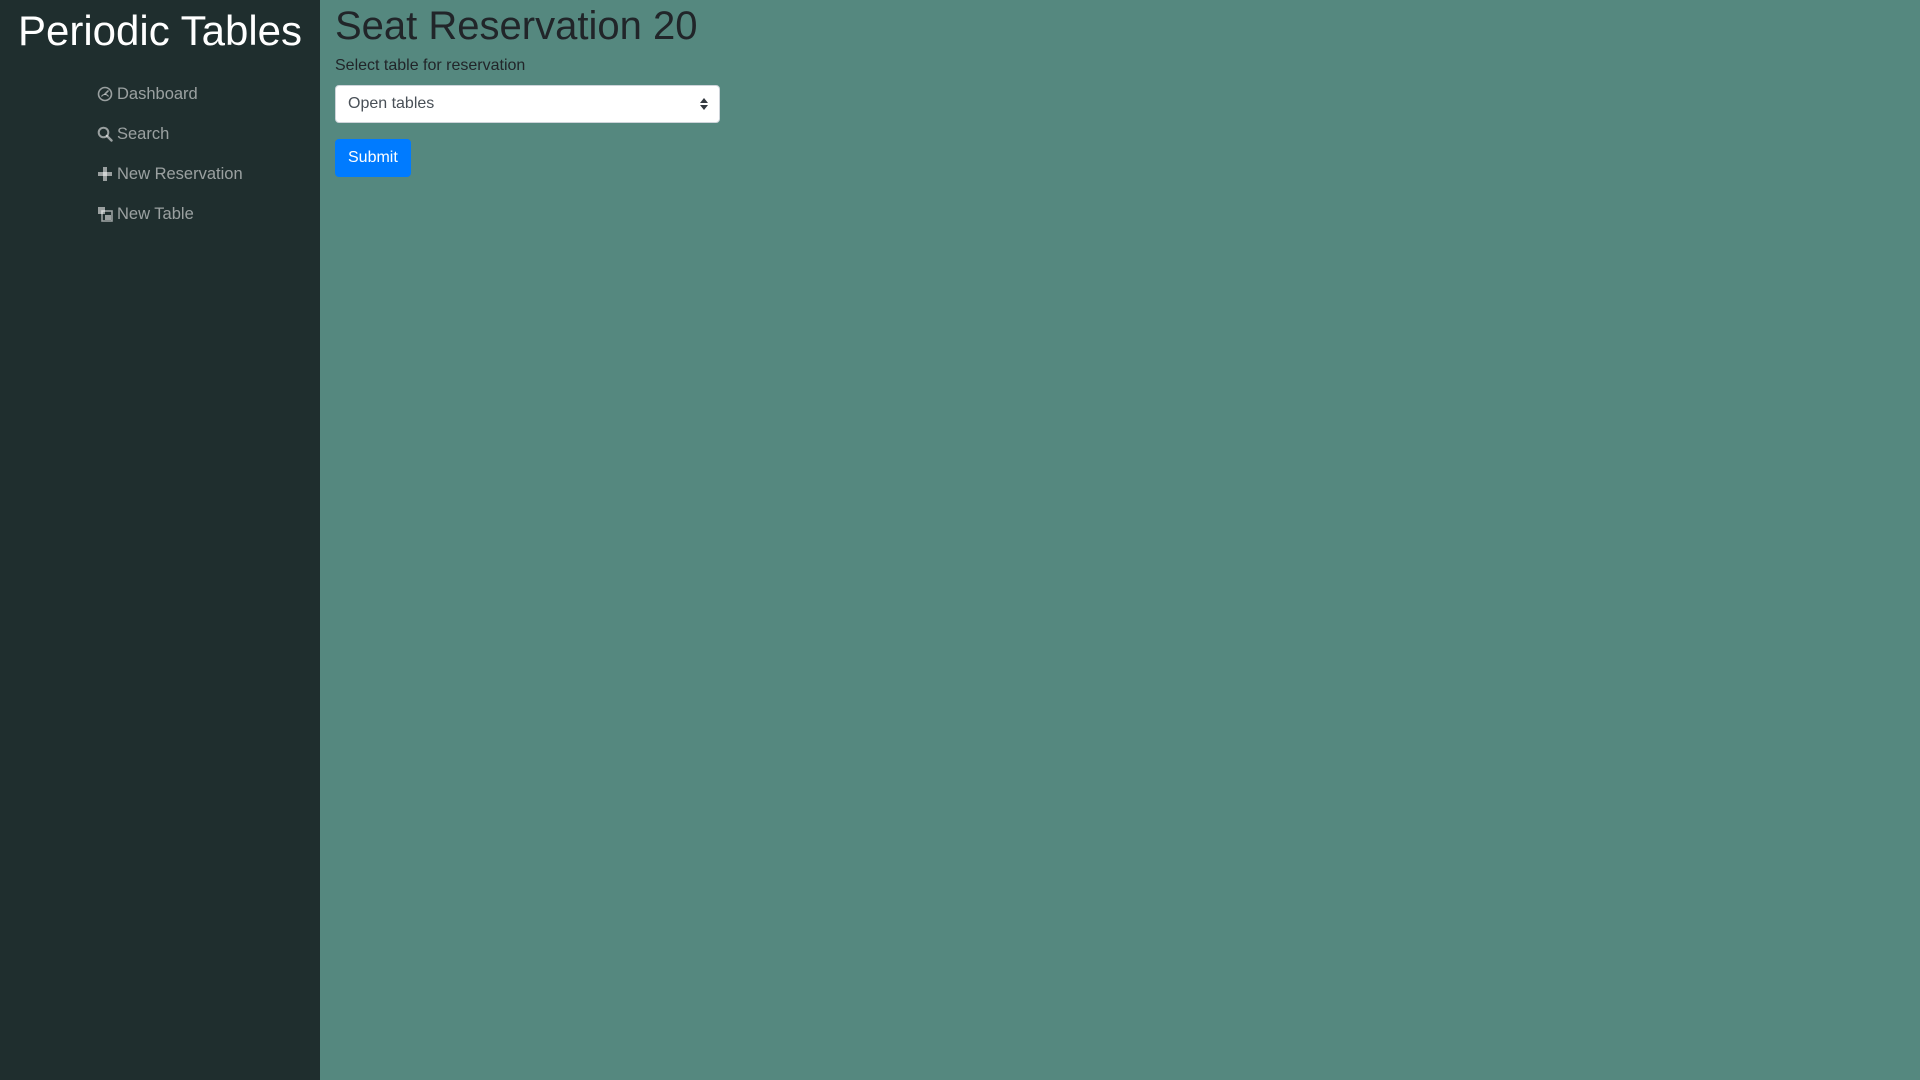 This screenshot has height=1080, width=1920. Describe the element at coordinates (704, 104) in the screenshot. I see `select-caret-icon` at that location.